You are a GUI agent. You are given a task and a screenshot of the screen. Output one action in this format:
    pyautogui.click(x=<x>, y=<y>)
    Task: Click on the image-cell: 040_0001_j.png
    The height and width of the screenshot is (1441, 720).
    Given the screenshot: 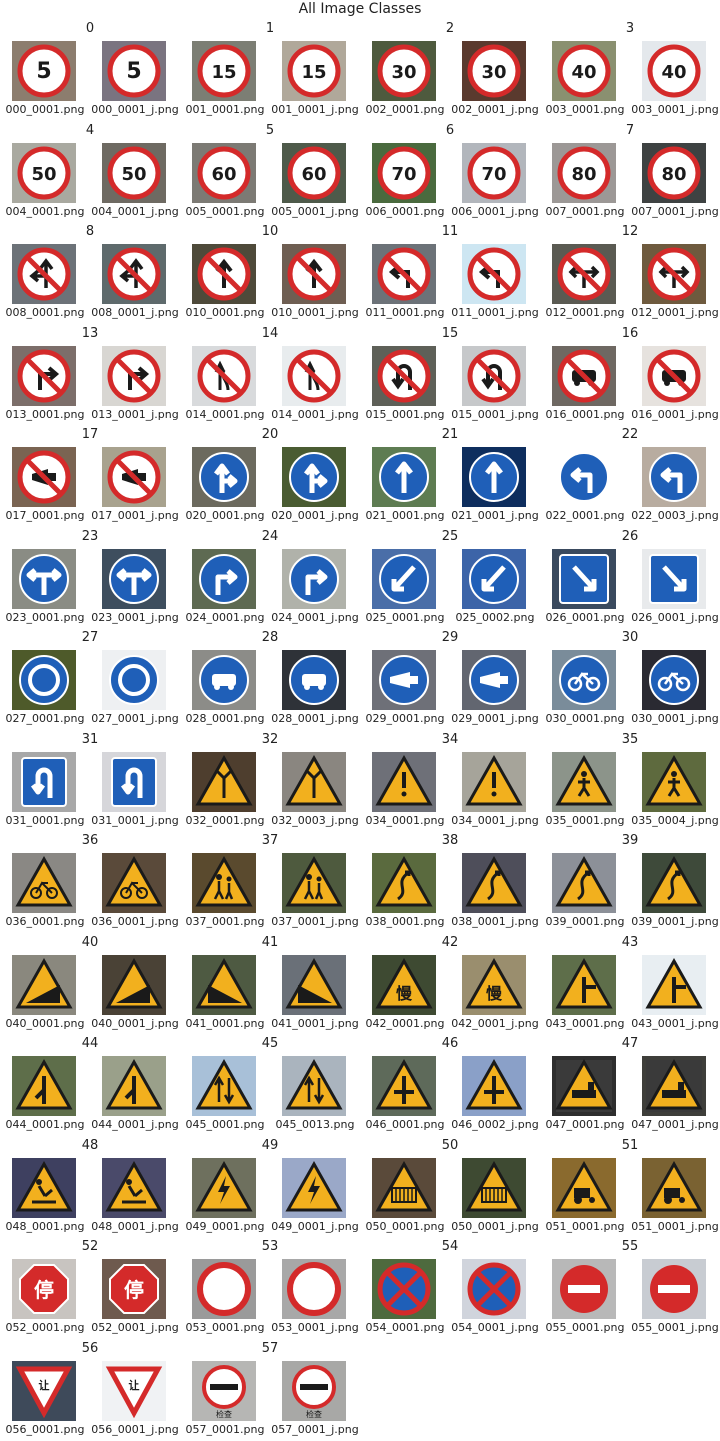 What is the action you would take?
    pyautogui.click(x=135, y=994)
    